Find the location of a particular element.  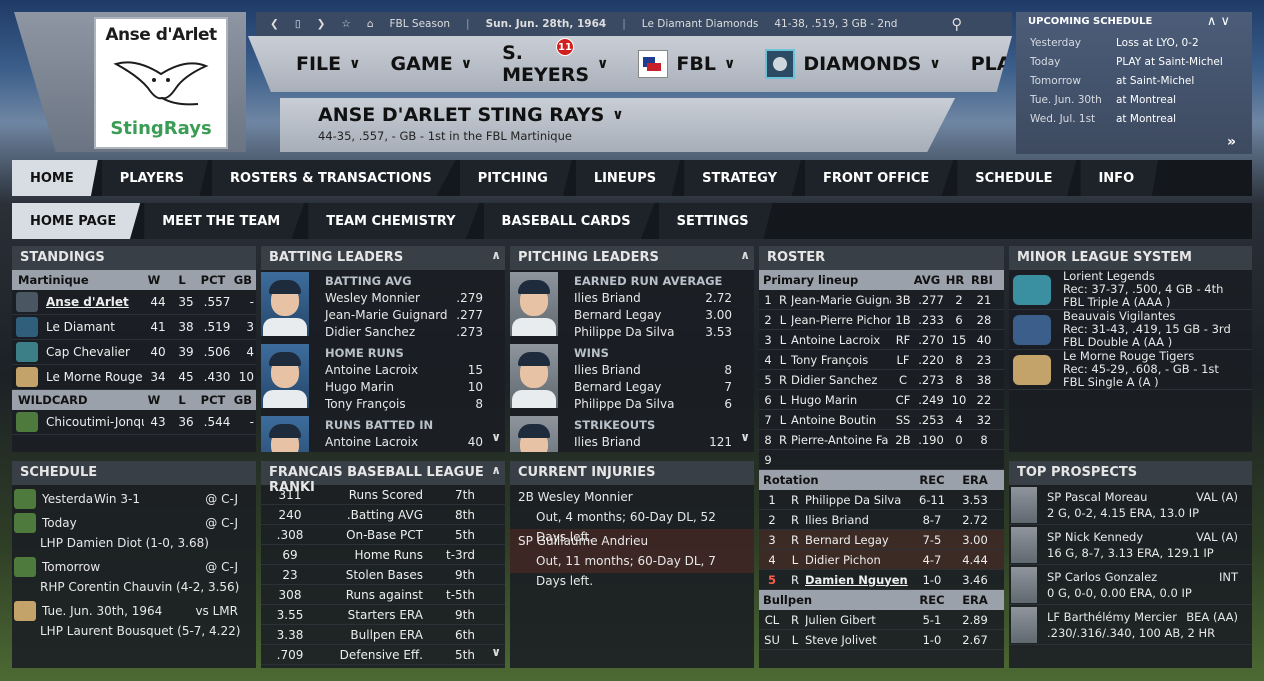

leader-row: Bernard Legay 7 is located at coordinates (653, 388).